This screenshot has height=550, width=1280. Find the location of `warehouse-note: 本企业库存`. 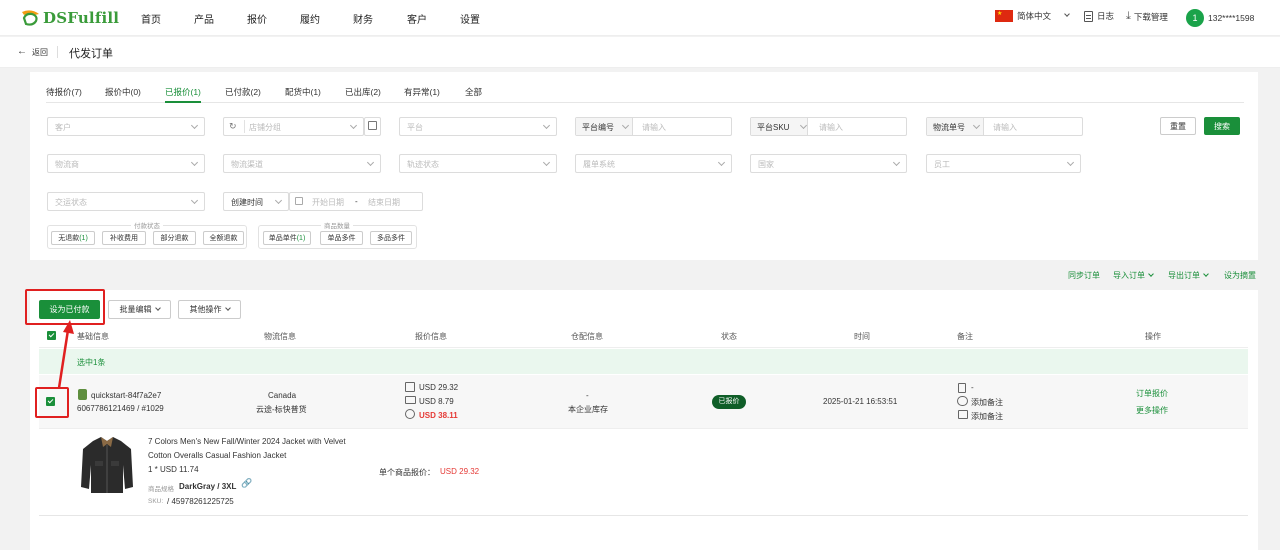

warehouse-note: 本企业库存 is located at coordinates (588, 409).